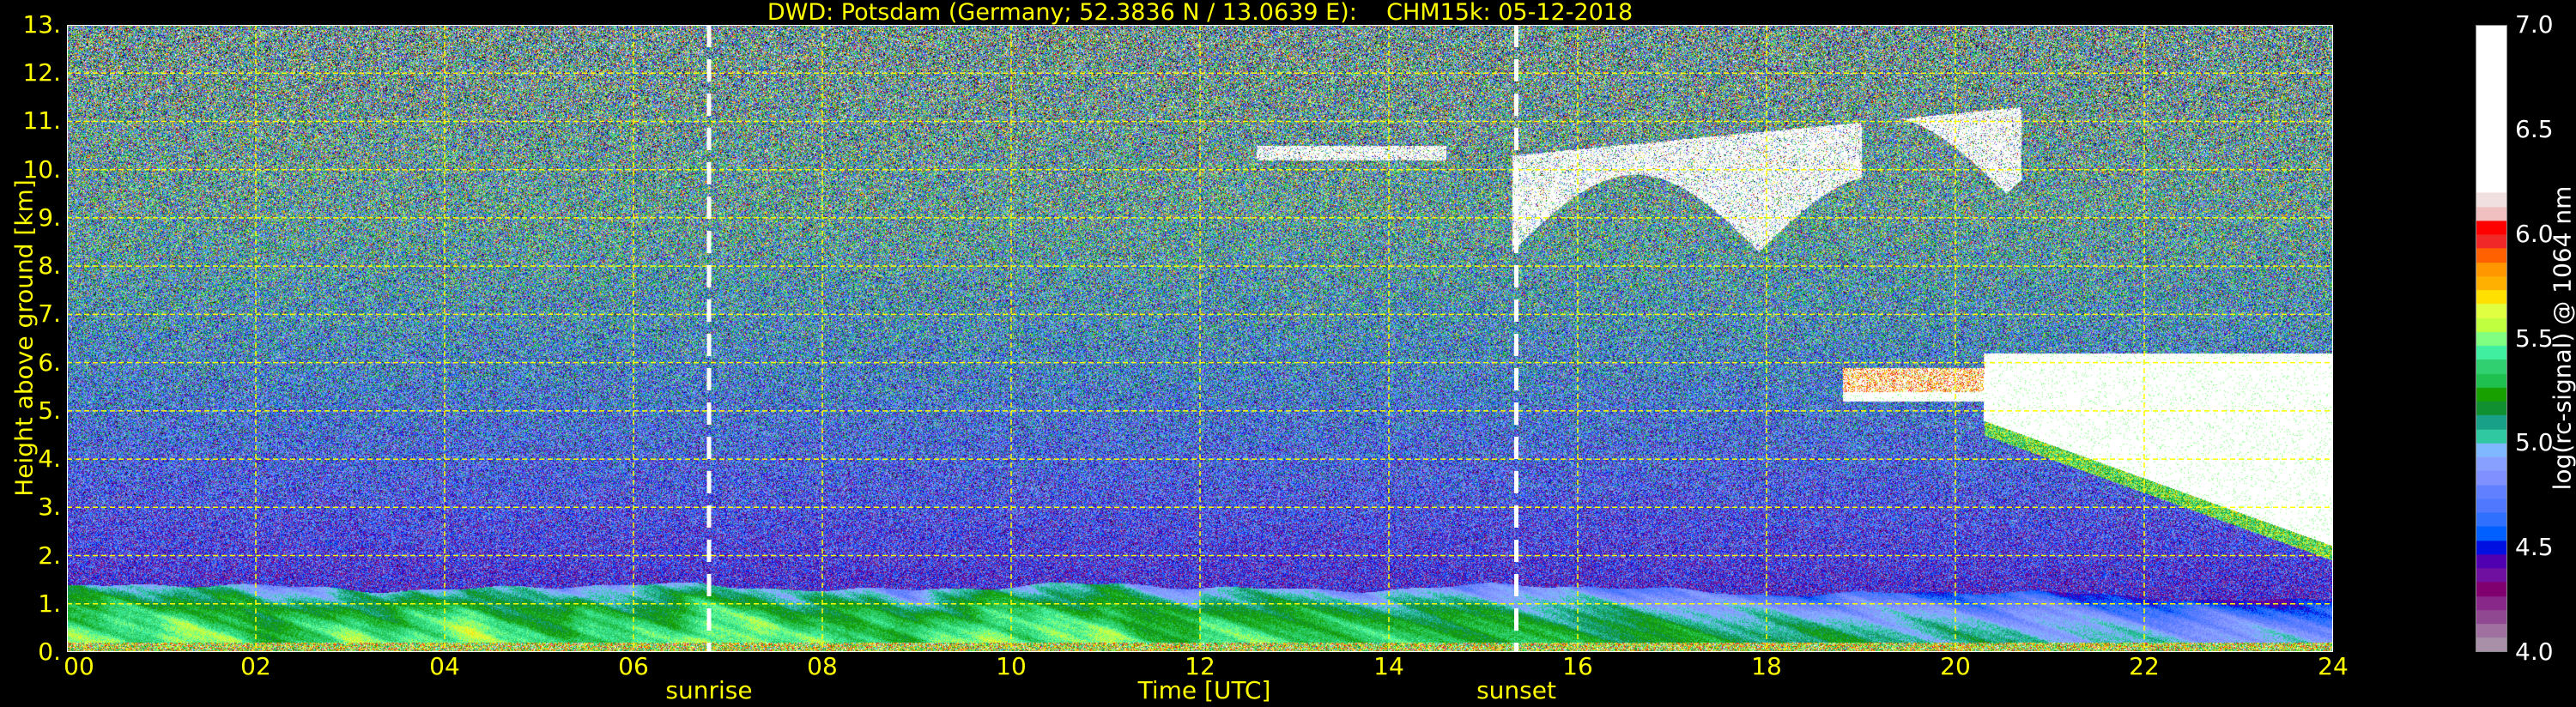 This screenshot has width=2576, height=707. What do you see at coordinates (1766, 666) in the screenshot?
I see `x-tick-label: 18` at bounding box center [1766, 666].